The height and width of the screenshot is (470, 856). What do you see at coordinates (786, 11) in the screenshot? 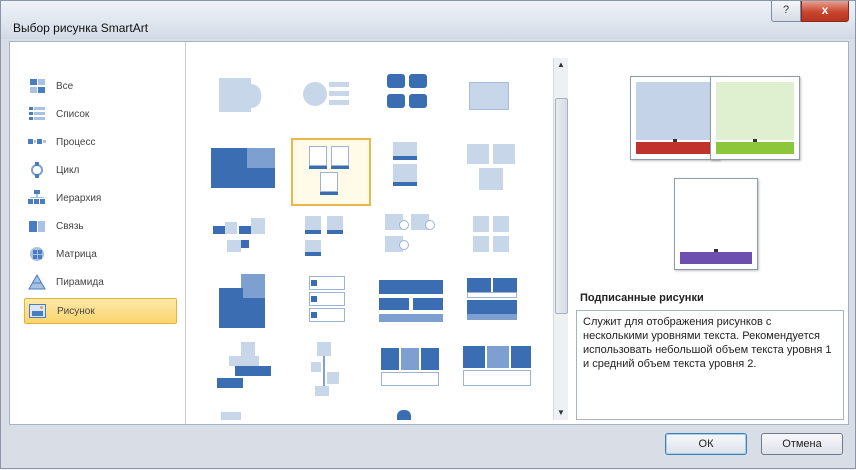
I see `help-button: ?` at bounding box center [786, 11].